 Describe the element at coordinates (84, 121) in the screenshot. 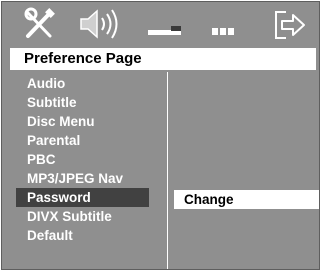

I see `menu-item-disc-menu: Disc Menu` at that location.